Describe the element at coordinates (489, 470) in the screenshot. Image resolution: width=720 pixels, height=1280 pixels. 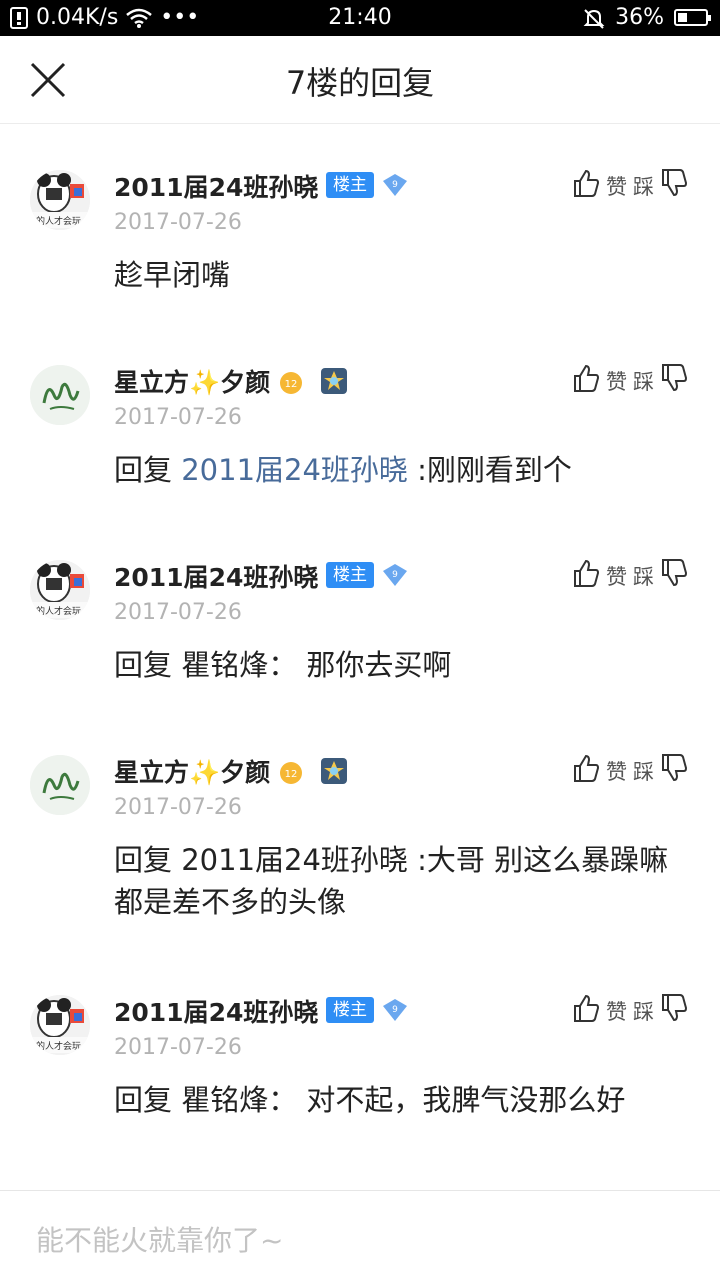
I see `reply-text: :刚刚看到个` at that location.